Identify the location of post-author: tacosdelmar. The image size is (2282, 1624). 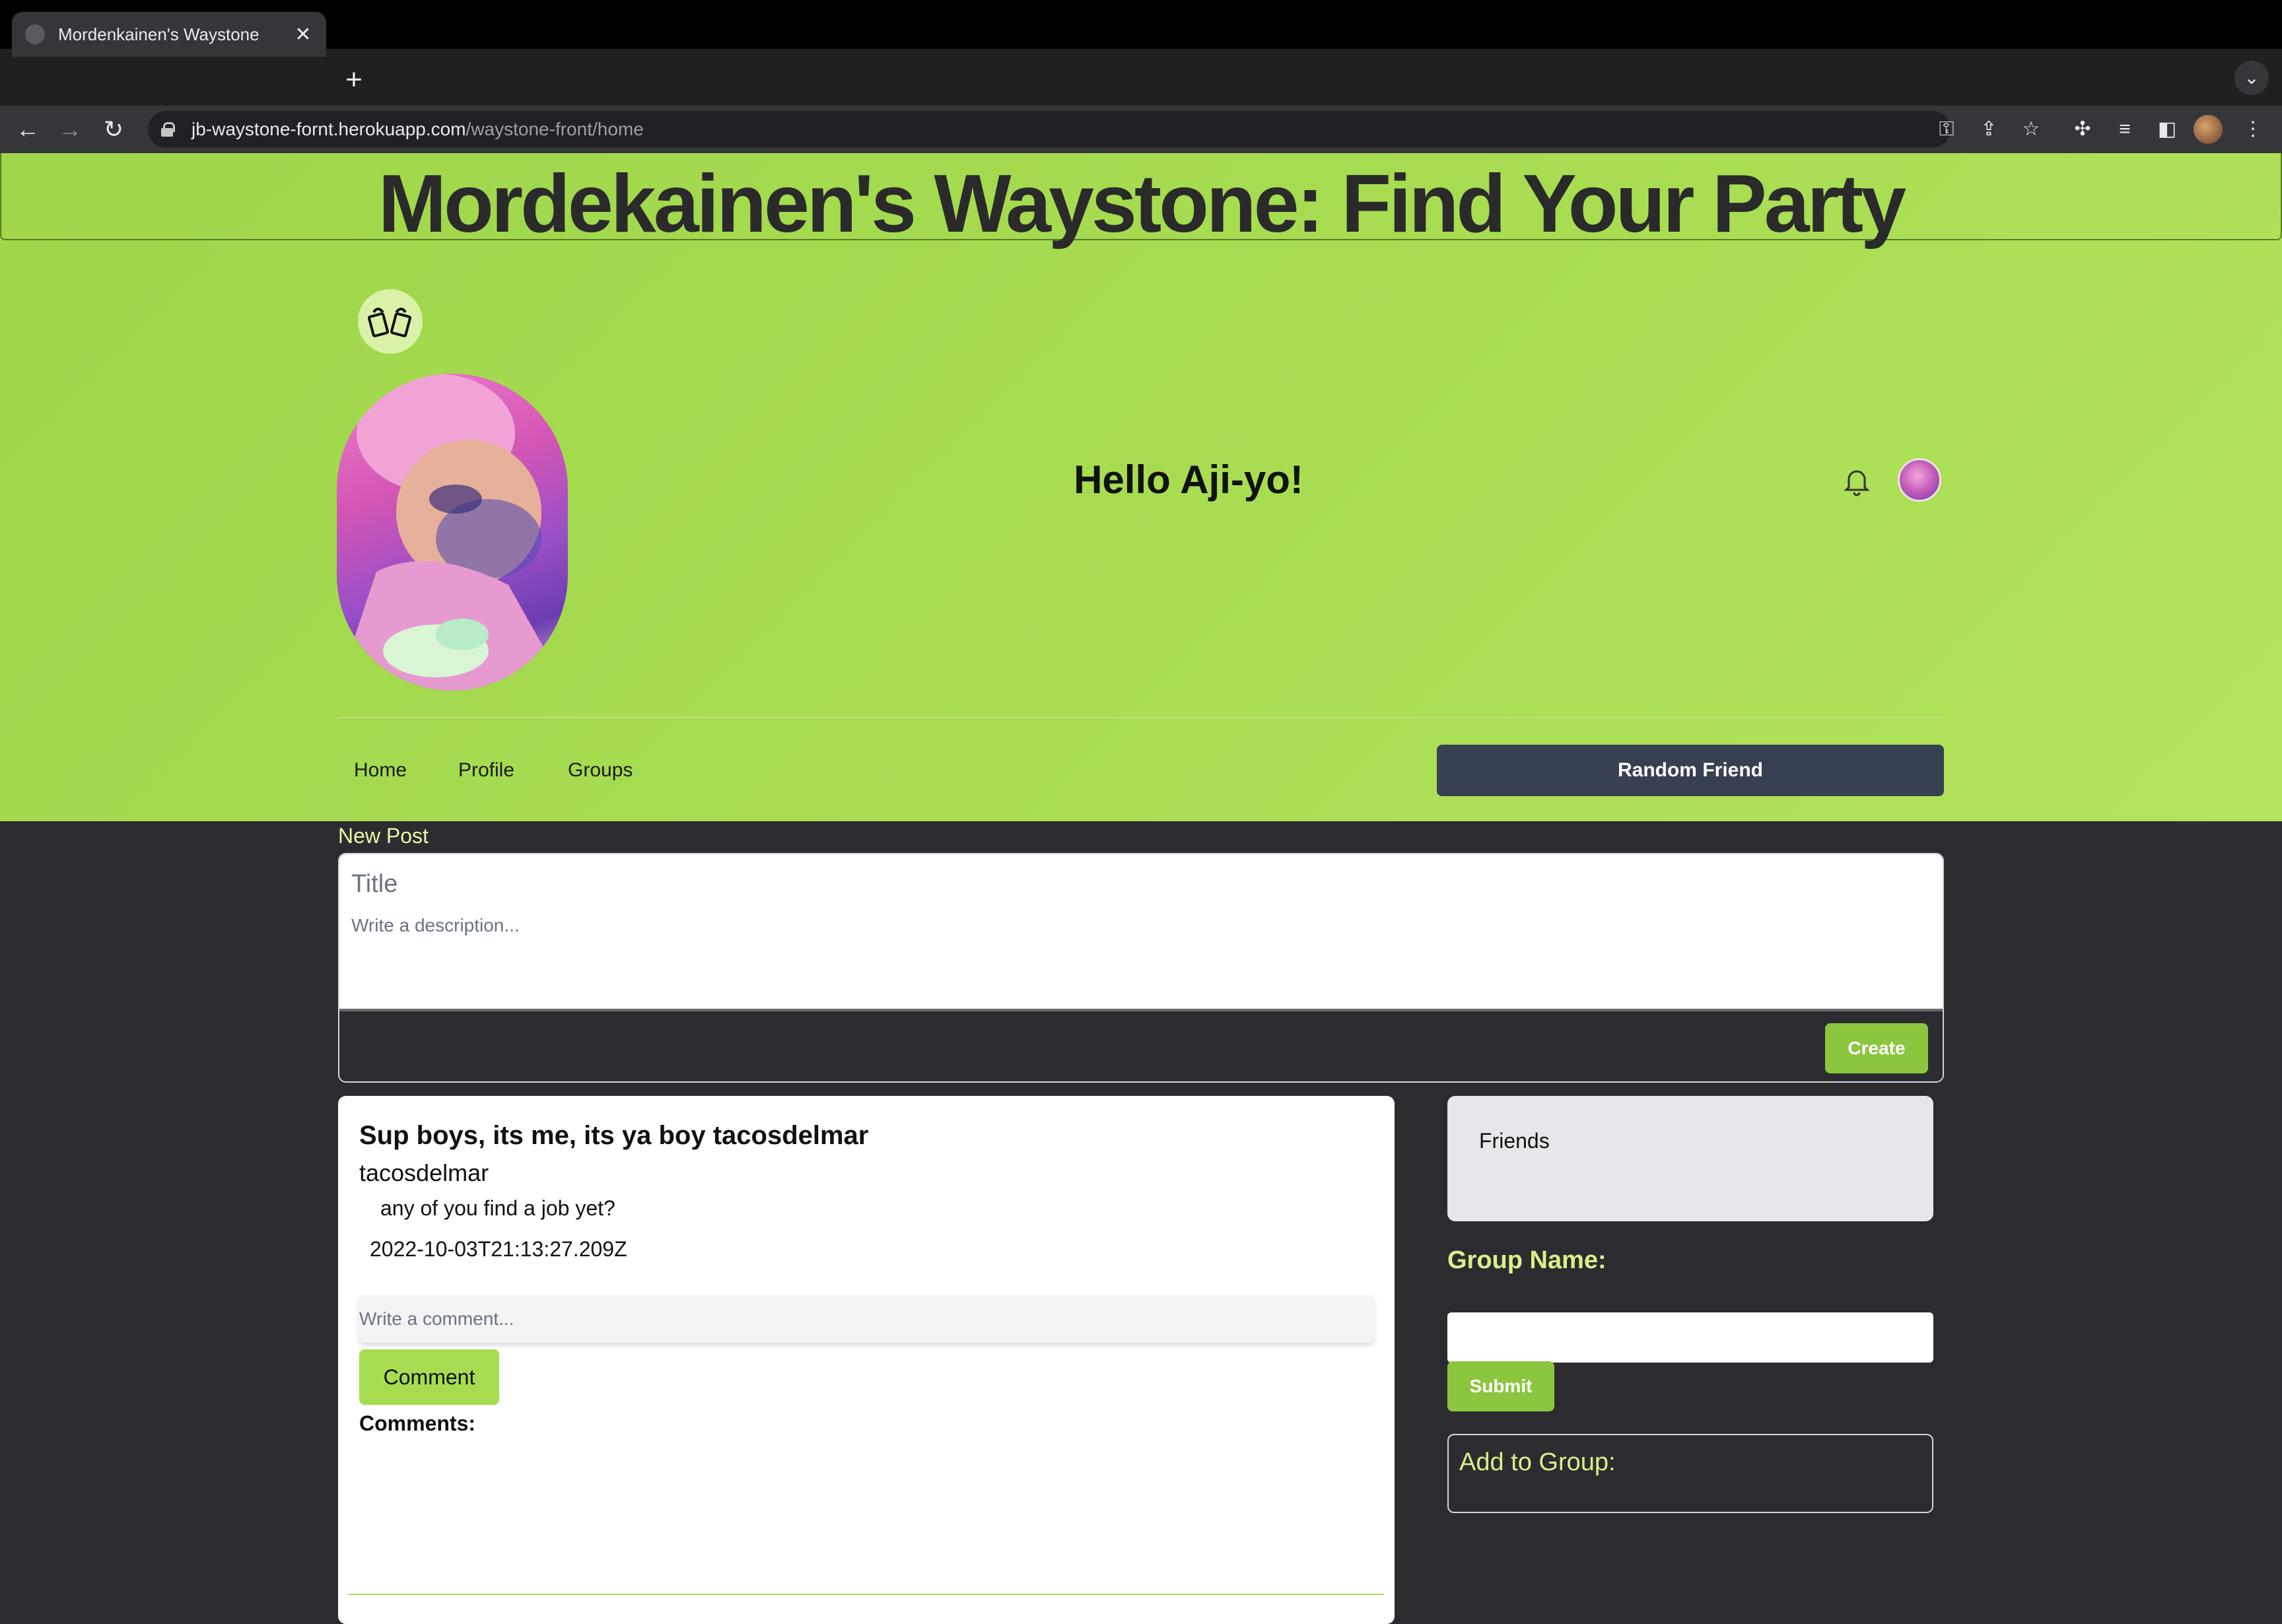
(424, 1173).